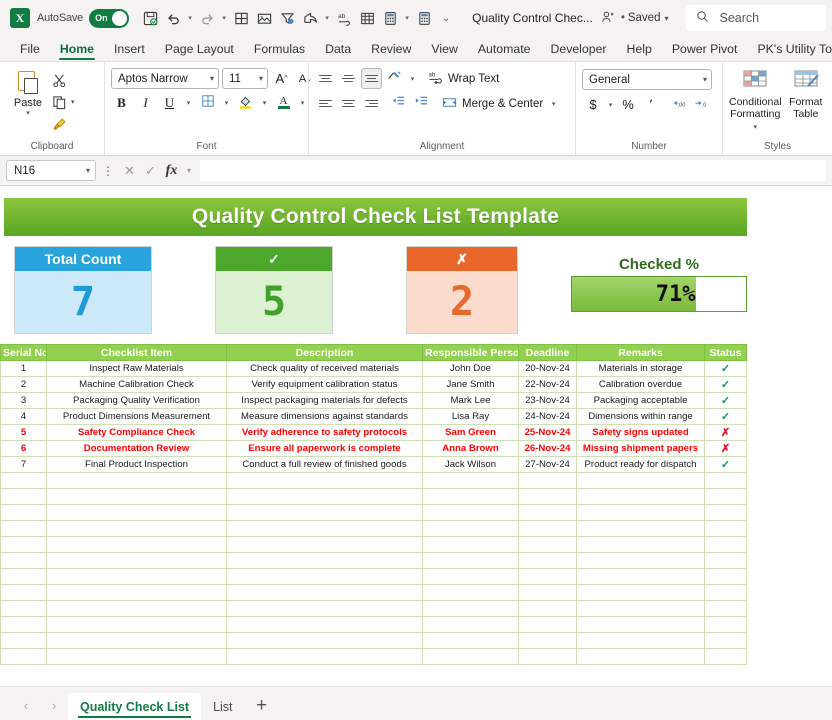 The width and height of the screenshot is (832, 720). What do you see at coordinates (465, 78) in the screenshot?
I see `wrap-text-button: ab Wrap Text` at bounding box center [465, 78].